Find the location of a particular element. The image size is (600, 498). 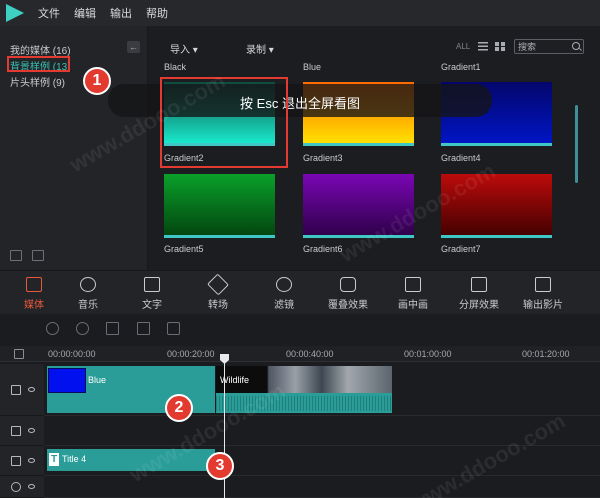

annotation-marker-3: 3 is located at coordinates (220, 466).